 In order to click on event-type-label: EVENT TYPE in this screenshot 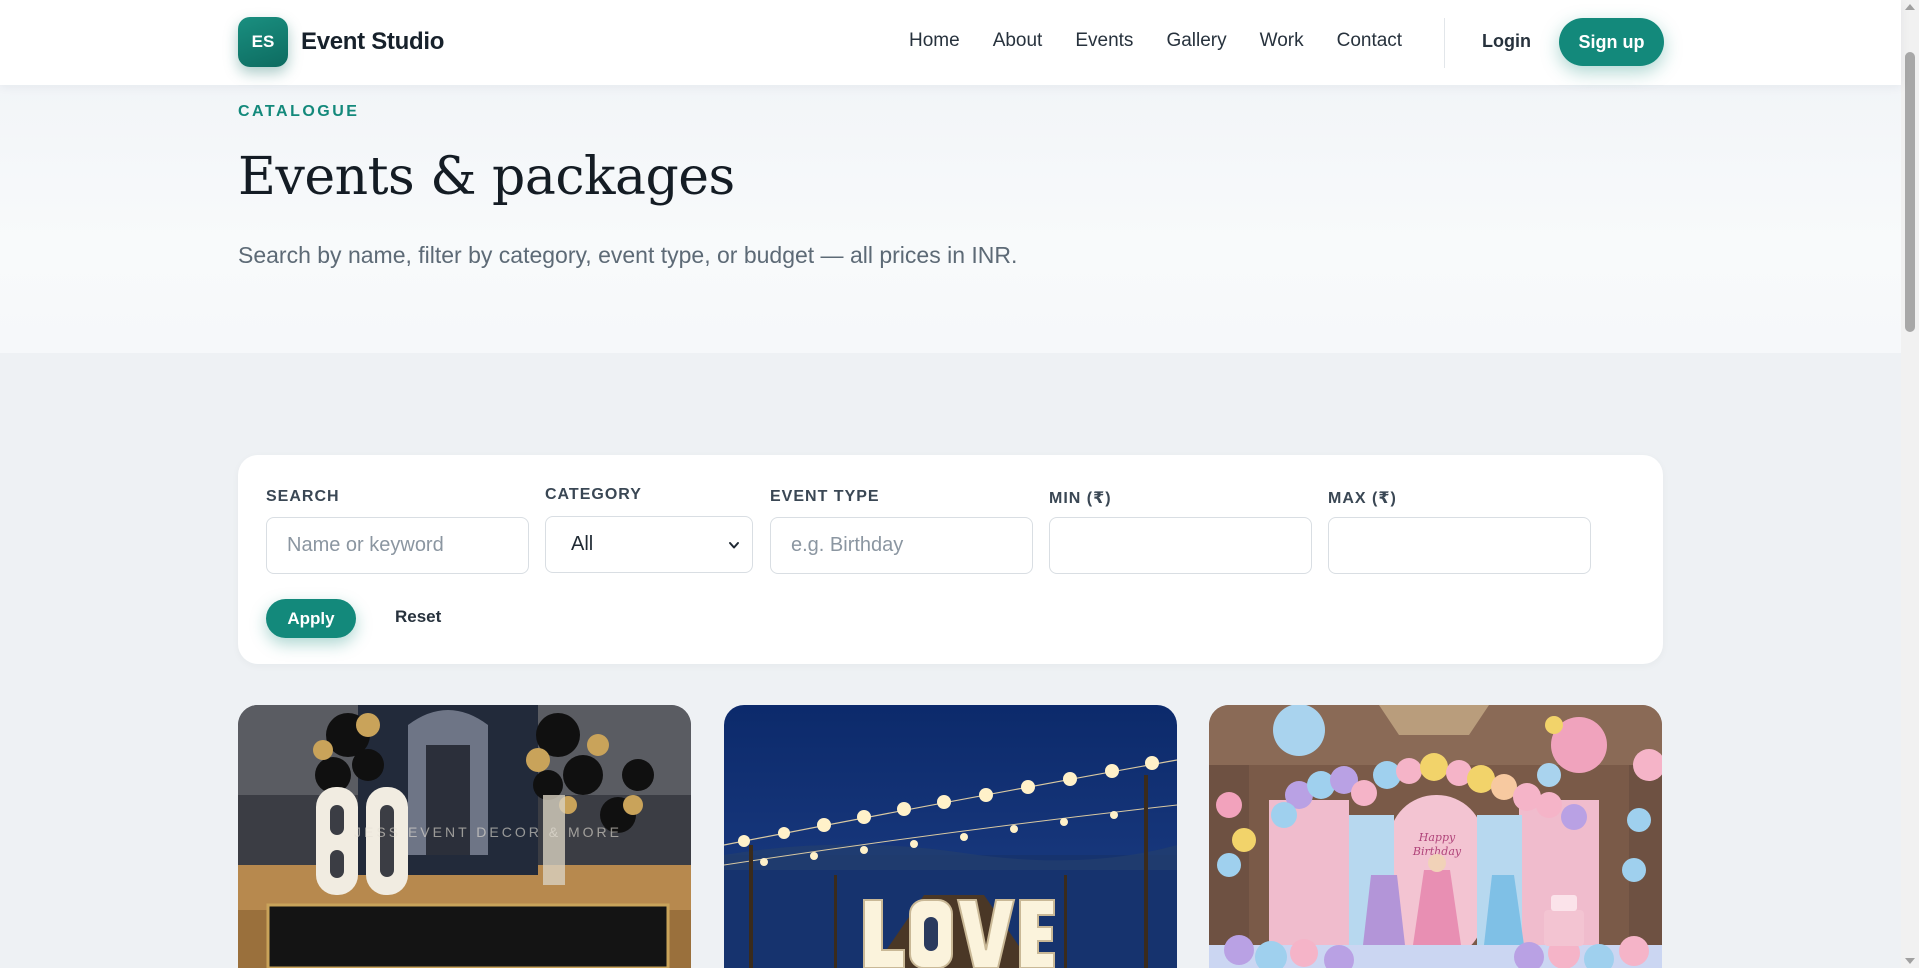, I will do `click(825, 496)`.